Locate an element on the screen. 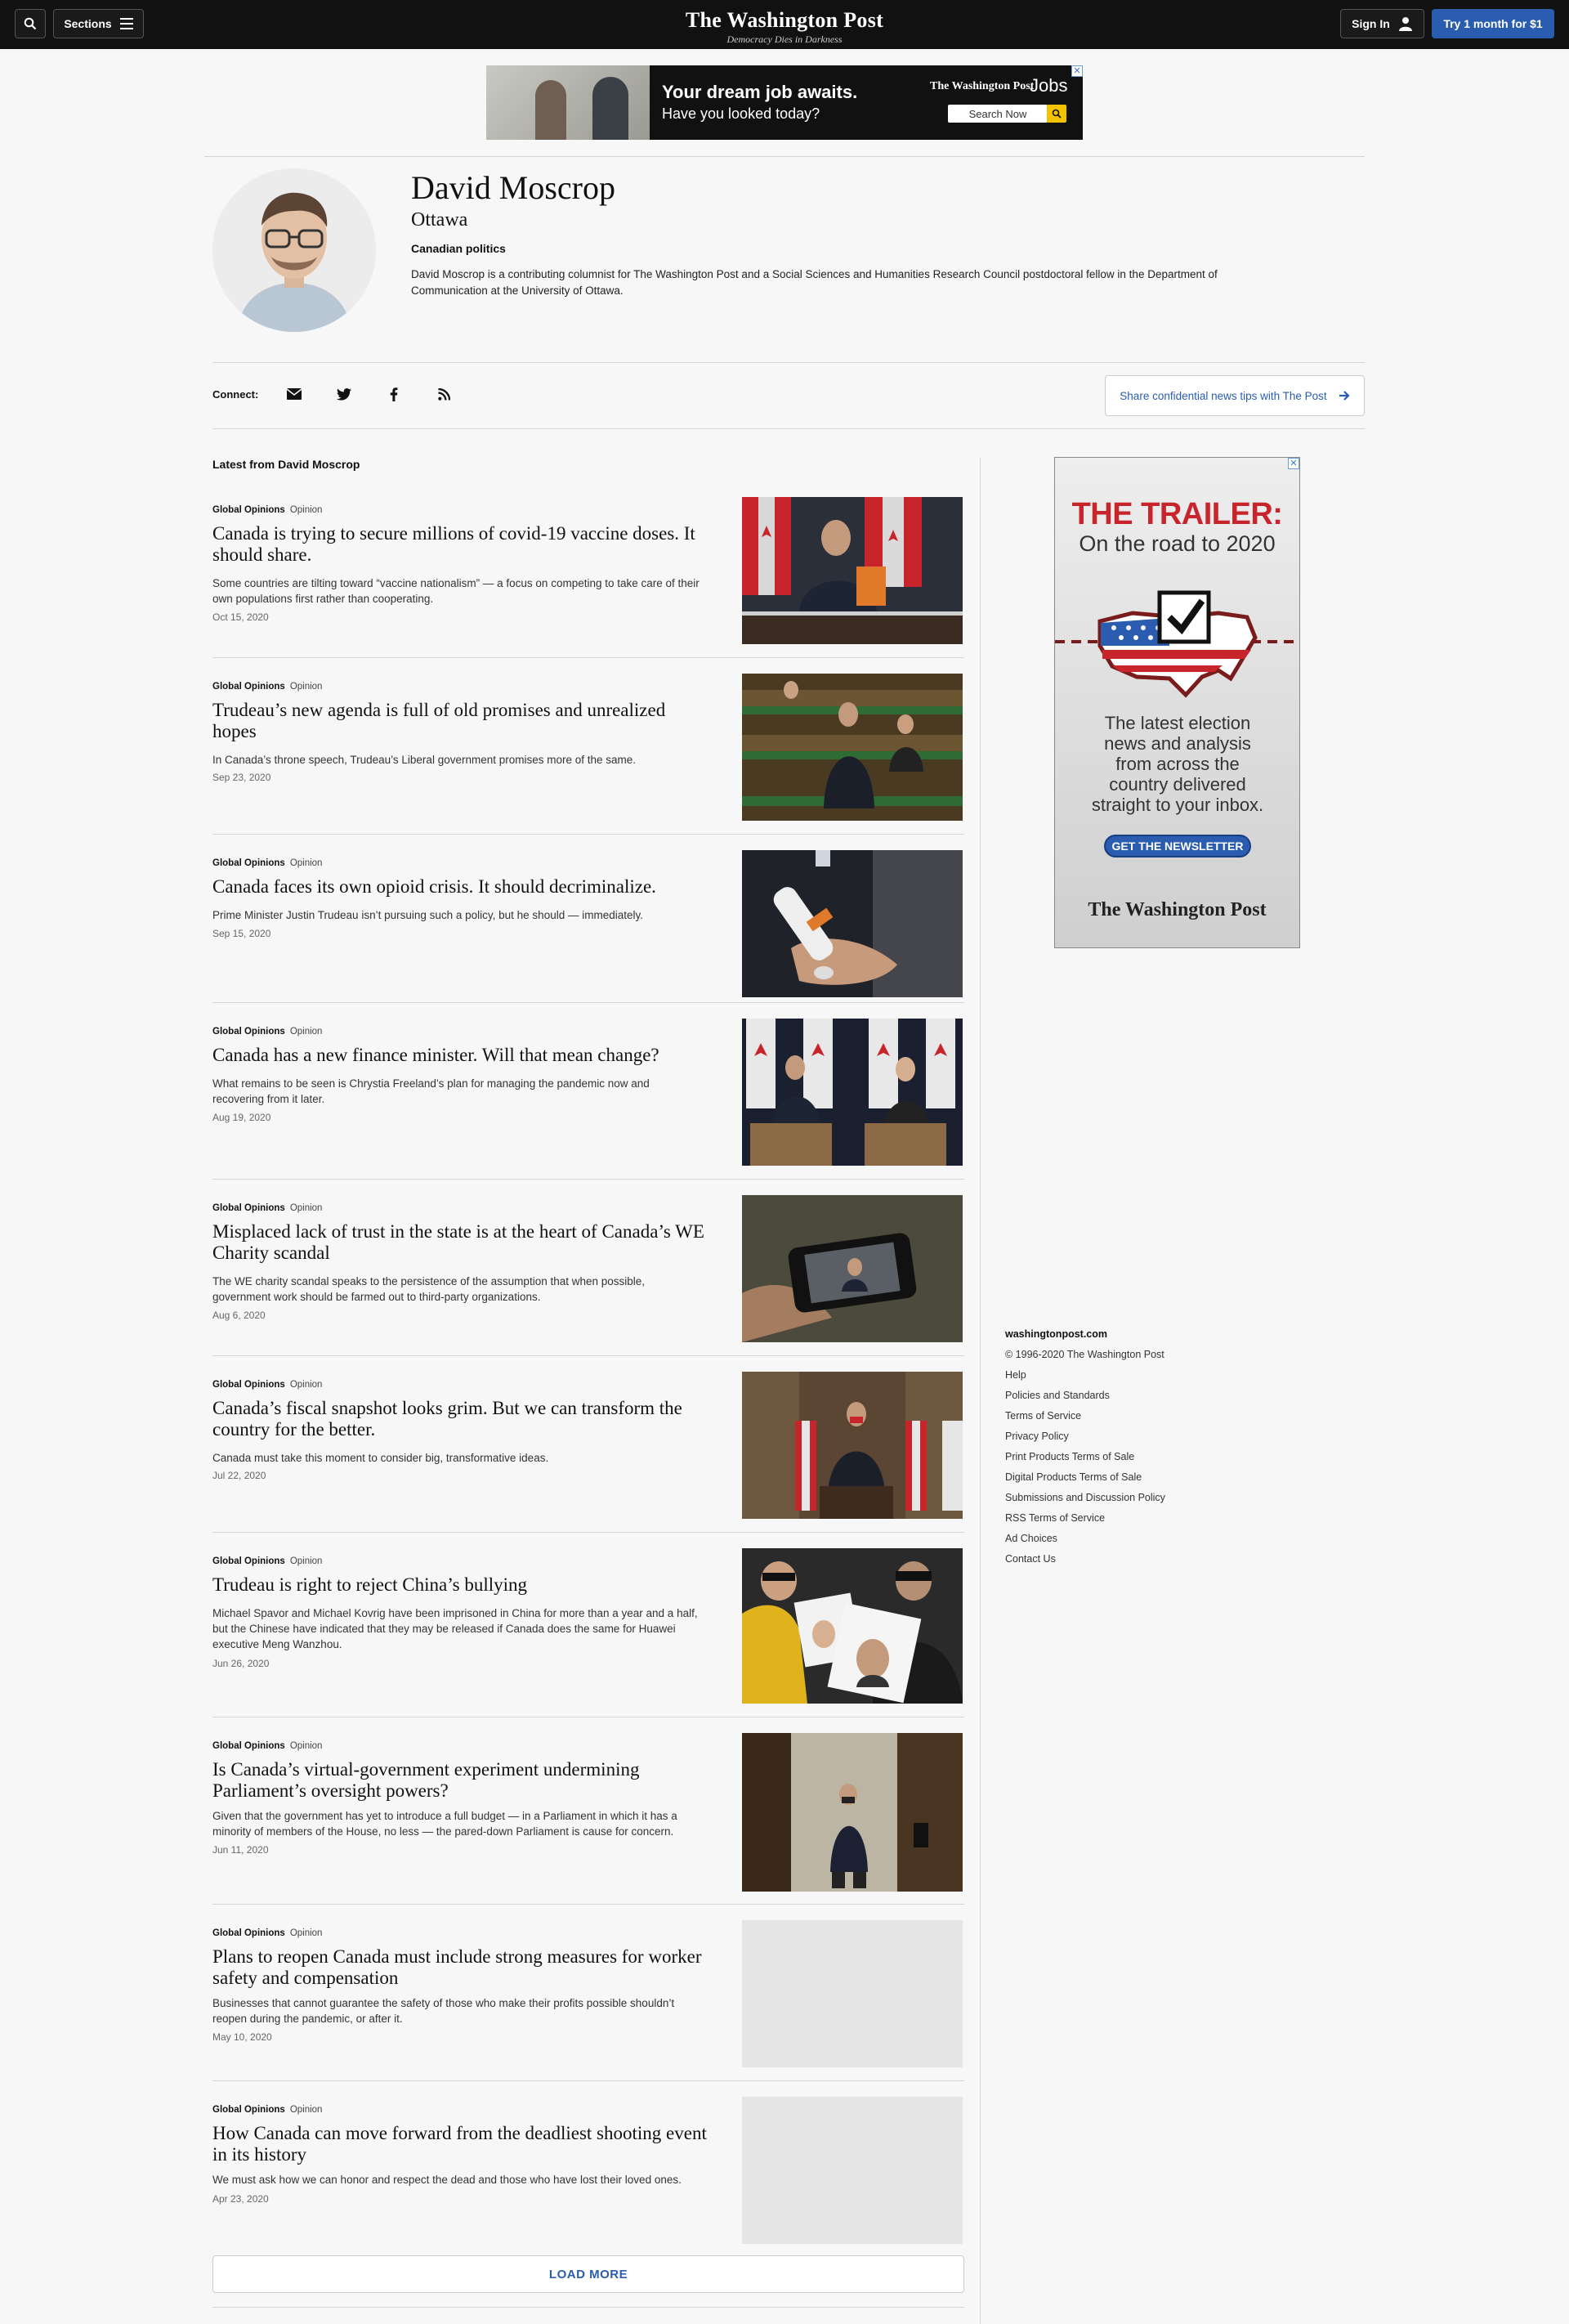 The image size is (1569, 2324). search-button is located at coordinates (30, 23).